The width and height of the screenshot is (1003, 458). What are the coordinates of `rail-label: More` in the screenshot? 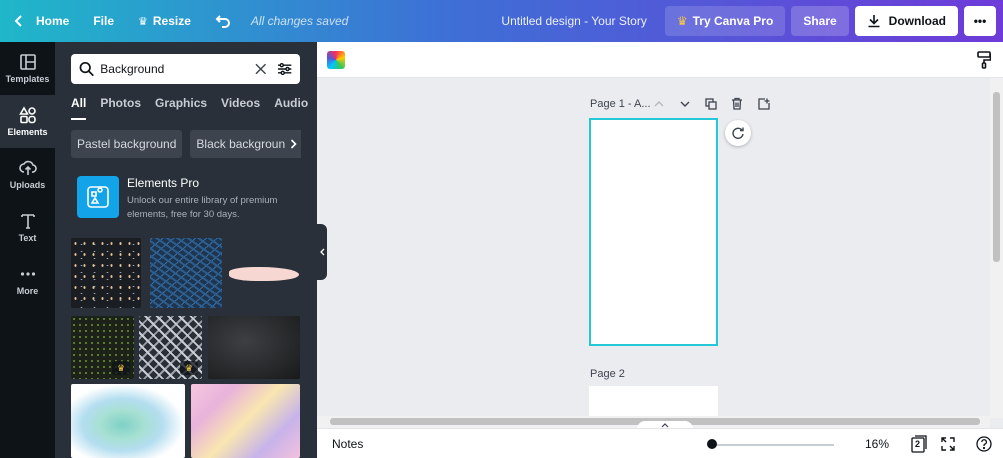 It's located at (27, 291).